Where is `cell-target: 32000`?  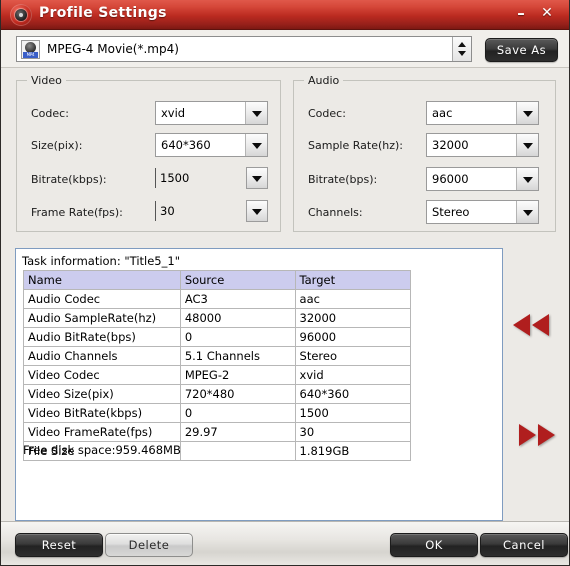
cell-target: 32000 is located at coordinates (353, 318).